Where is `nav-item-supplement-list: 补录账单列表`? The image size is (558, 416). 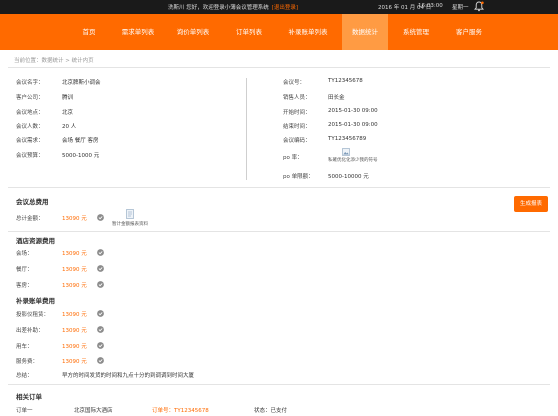 nav-item-supplement-list: 补录账单列表 is located at coordinates (308, 32).